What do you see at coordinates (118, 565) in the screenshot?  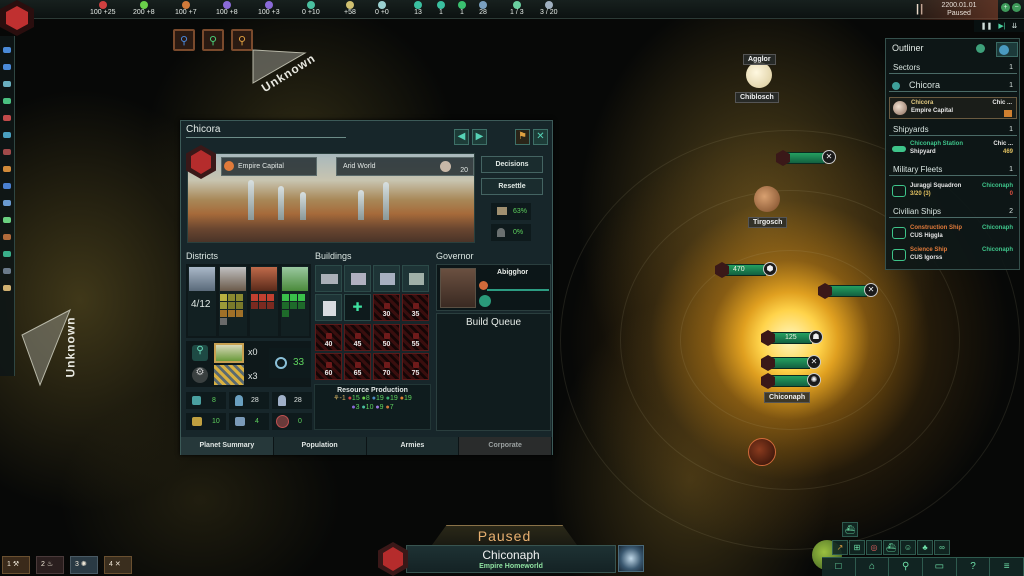 I see `control-group-4: 4 ✕` at bounding box center [118, 565].